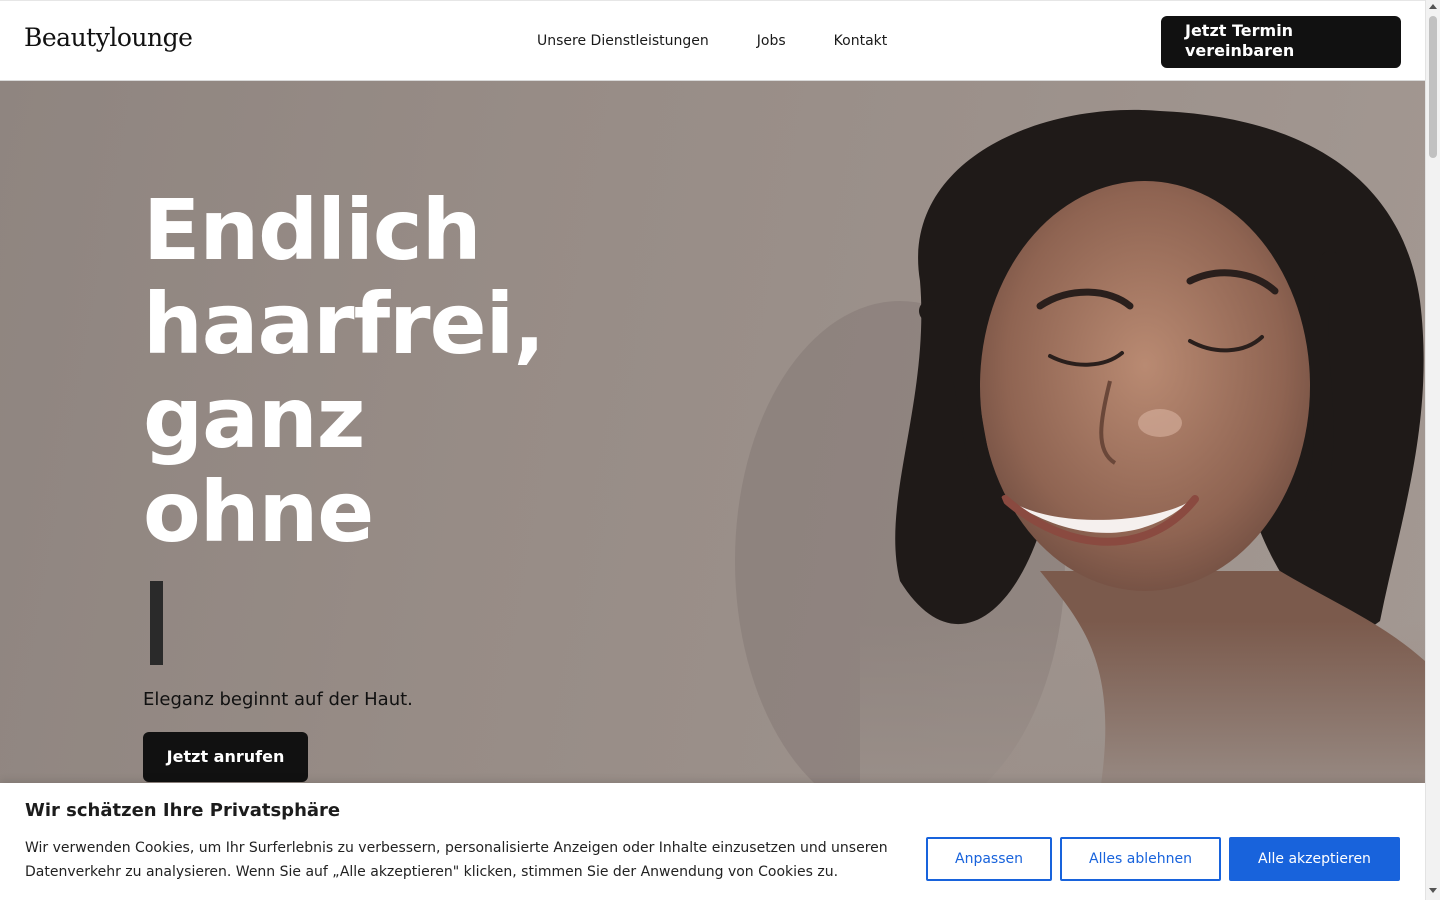  What do you see at coordinates (225, 757) in the screenshot?
I see `call-now-button: Jetzt anrufen` at bounding box center [225, 757].